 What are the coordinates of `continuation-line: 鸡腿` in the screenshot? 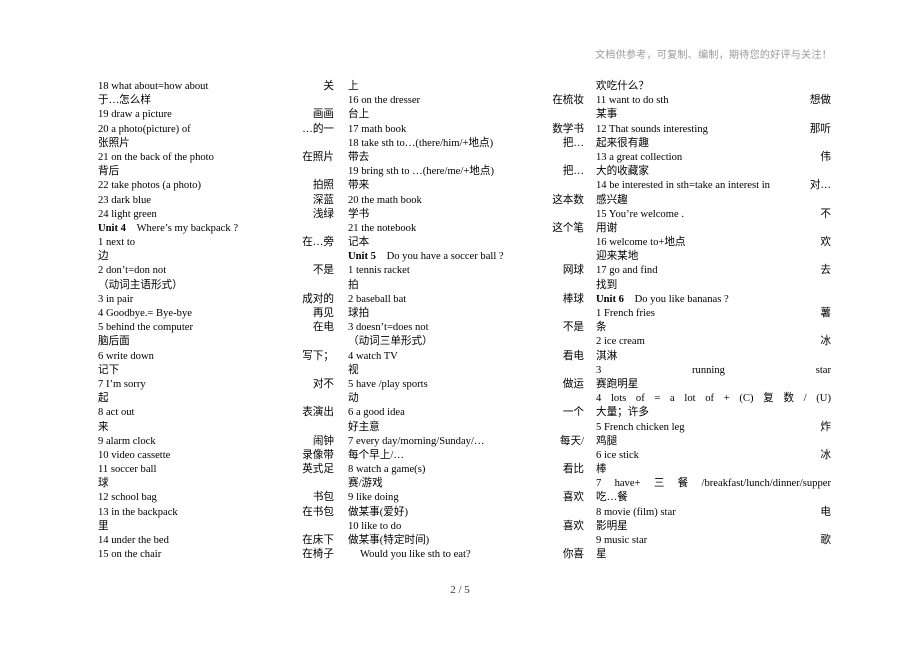 It's located at (713, 442).